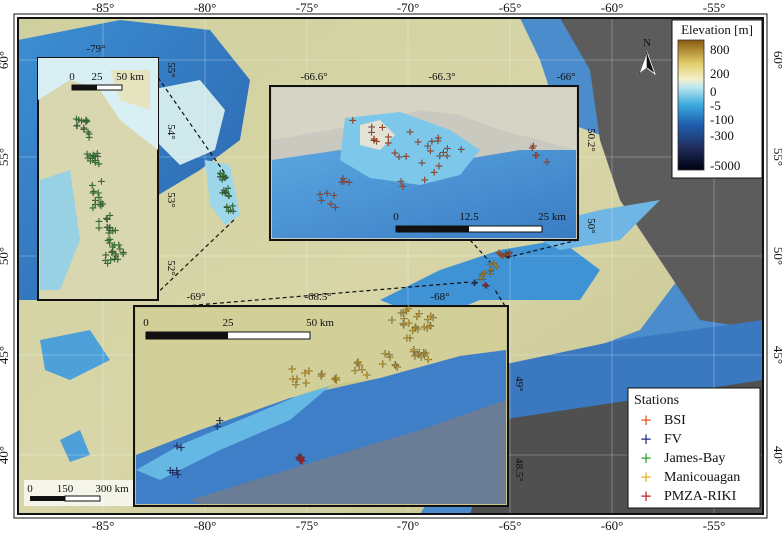 The height and width of the screenshot is (534, 782). I want to click on lat-ticks-right: 60° 55° 50° 45° 40°, so click(776, 257).